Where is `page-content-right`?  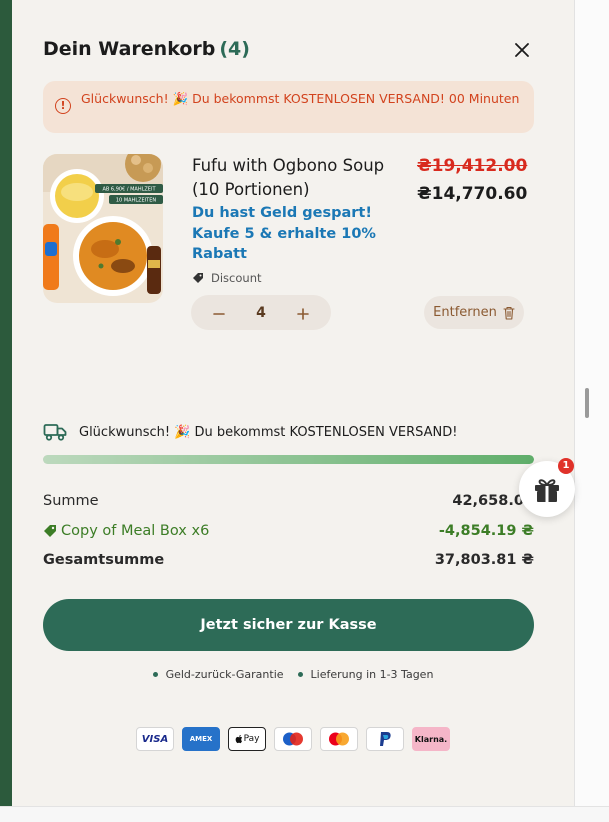 page-content-right is located at coordinates (591, 411).